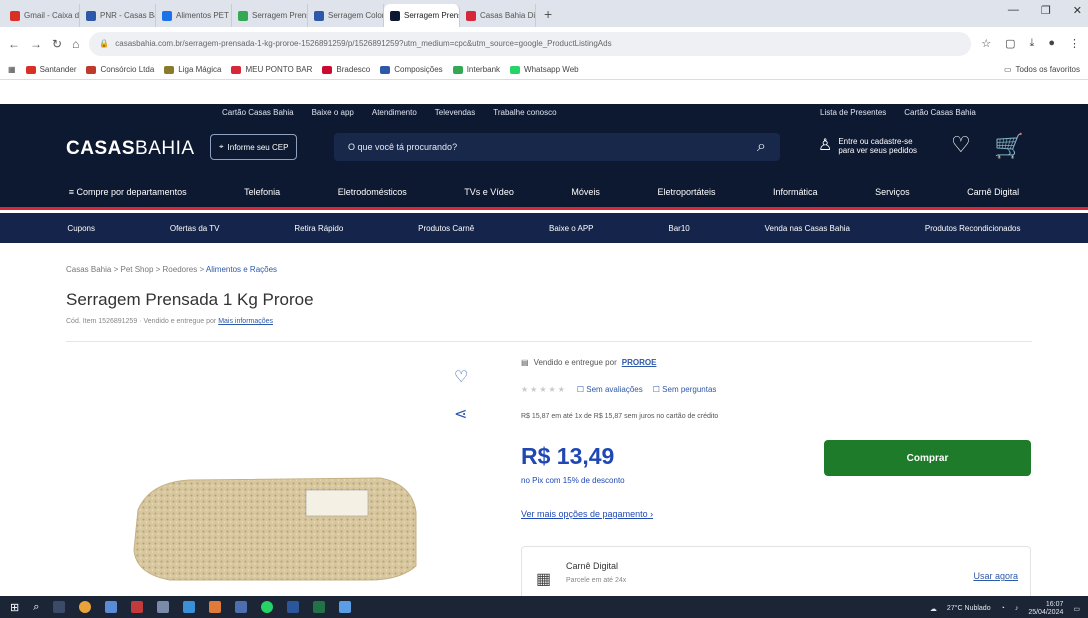 The height and width of the screenshot is (618, 1088). I want to click on nav-item: Móveis, so click(585, 192).